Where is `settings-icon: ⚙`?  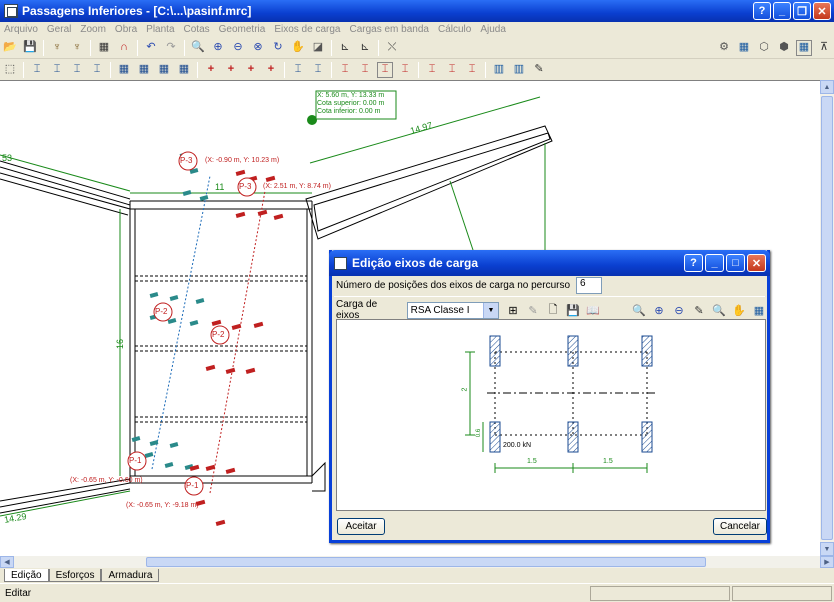 settings-icon: ⚙ is located at coordinates (724, 48).